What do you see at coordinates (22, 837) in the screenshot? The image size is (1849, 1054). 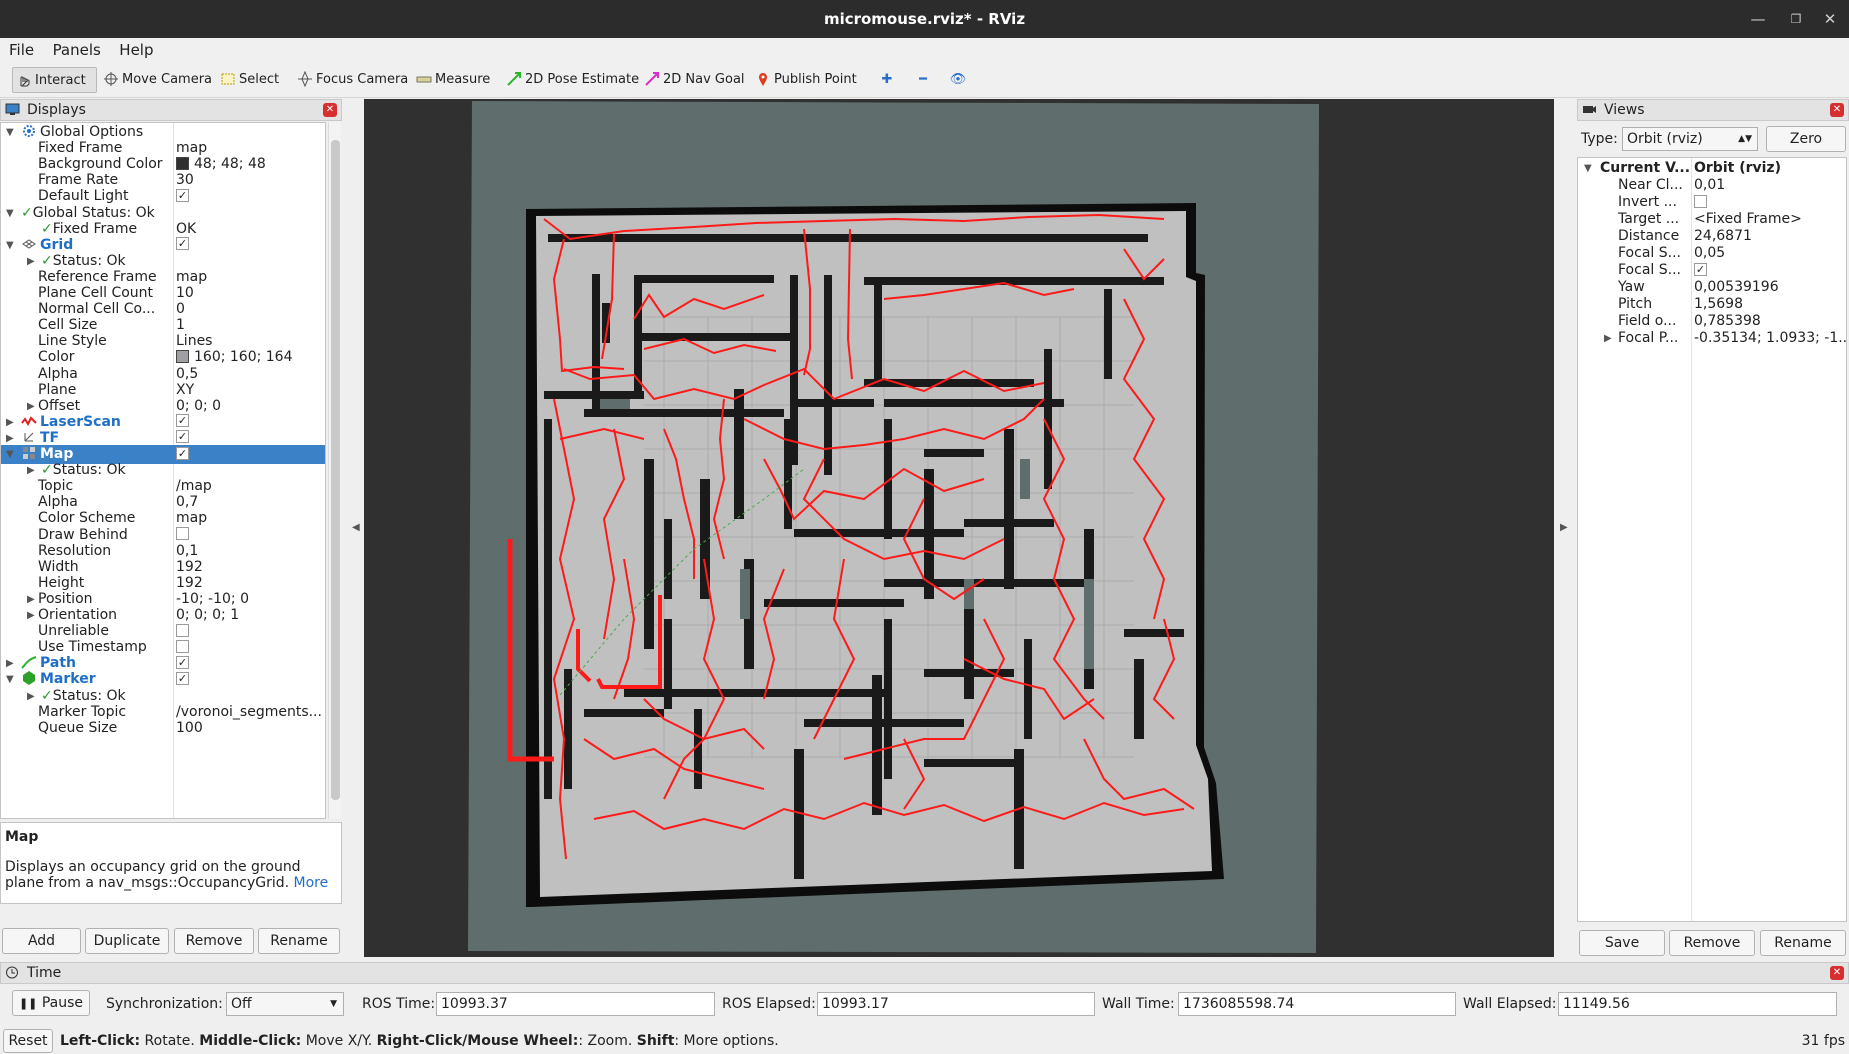 I see `description-title: Map` at bounding box center [22, 837].